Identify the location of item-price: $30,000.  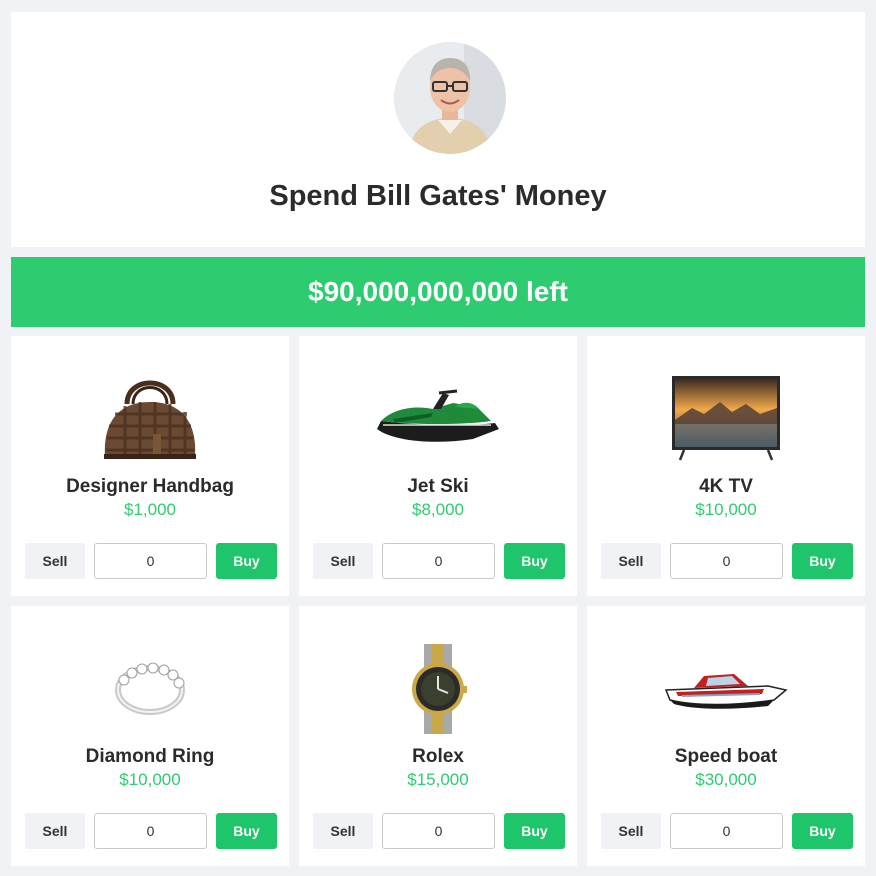
(726, 779).